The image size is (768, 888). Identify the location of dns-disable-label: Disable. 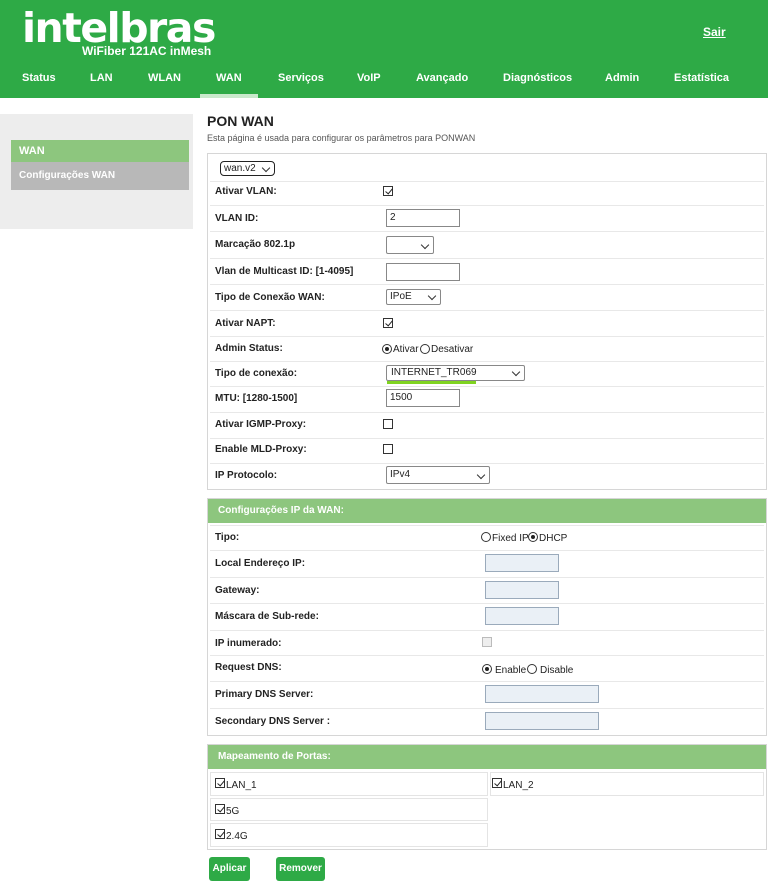
(557, 670).